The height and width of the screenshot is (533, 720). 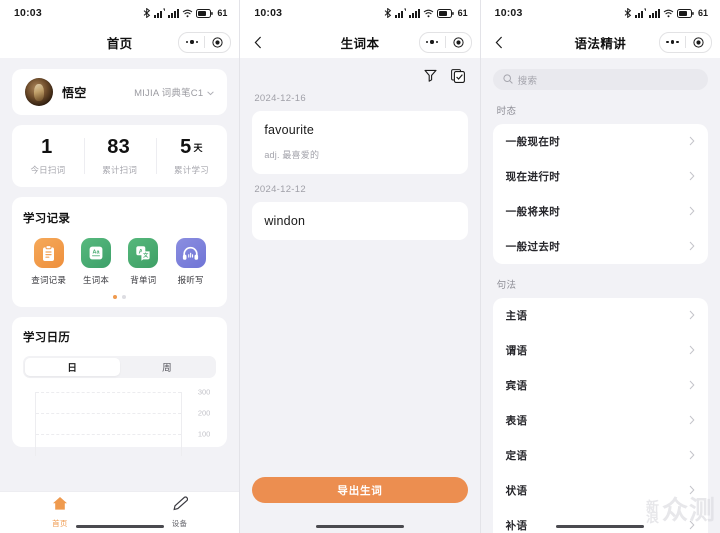 I want to click on nav-bar-wordbook: 生词本, so click(x=360, y=42).